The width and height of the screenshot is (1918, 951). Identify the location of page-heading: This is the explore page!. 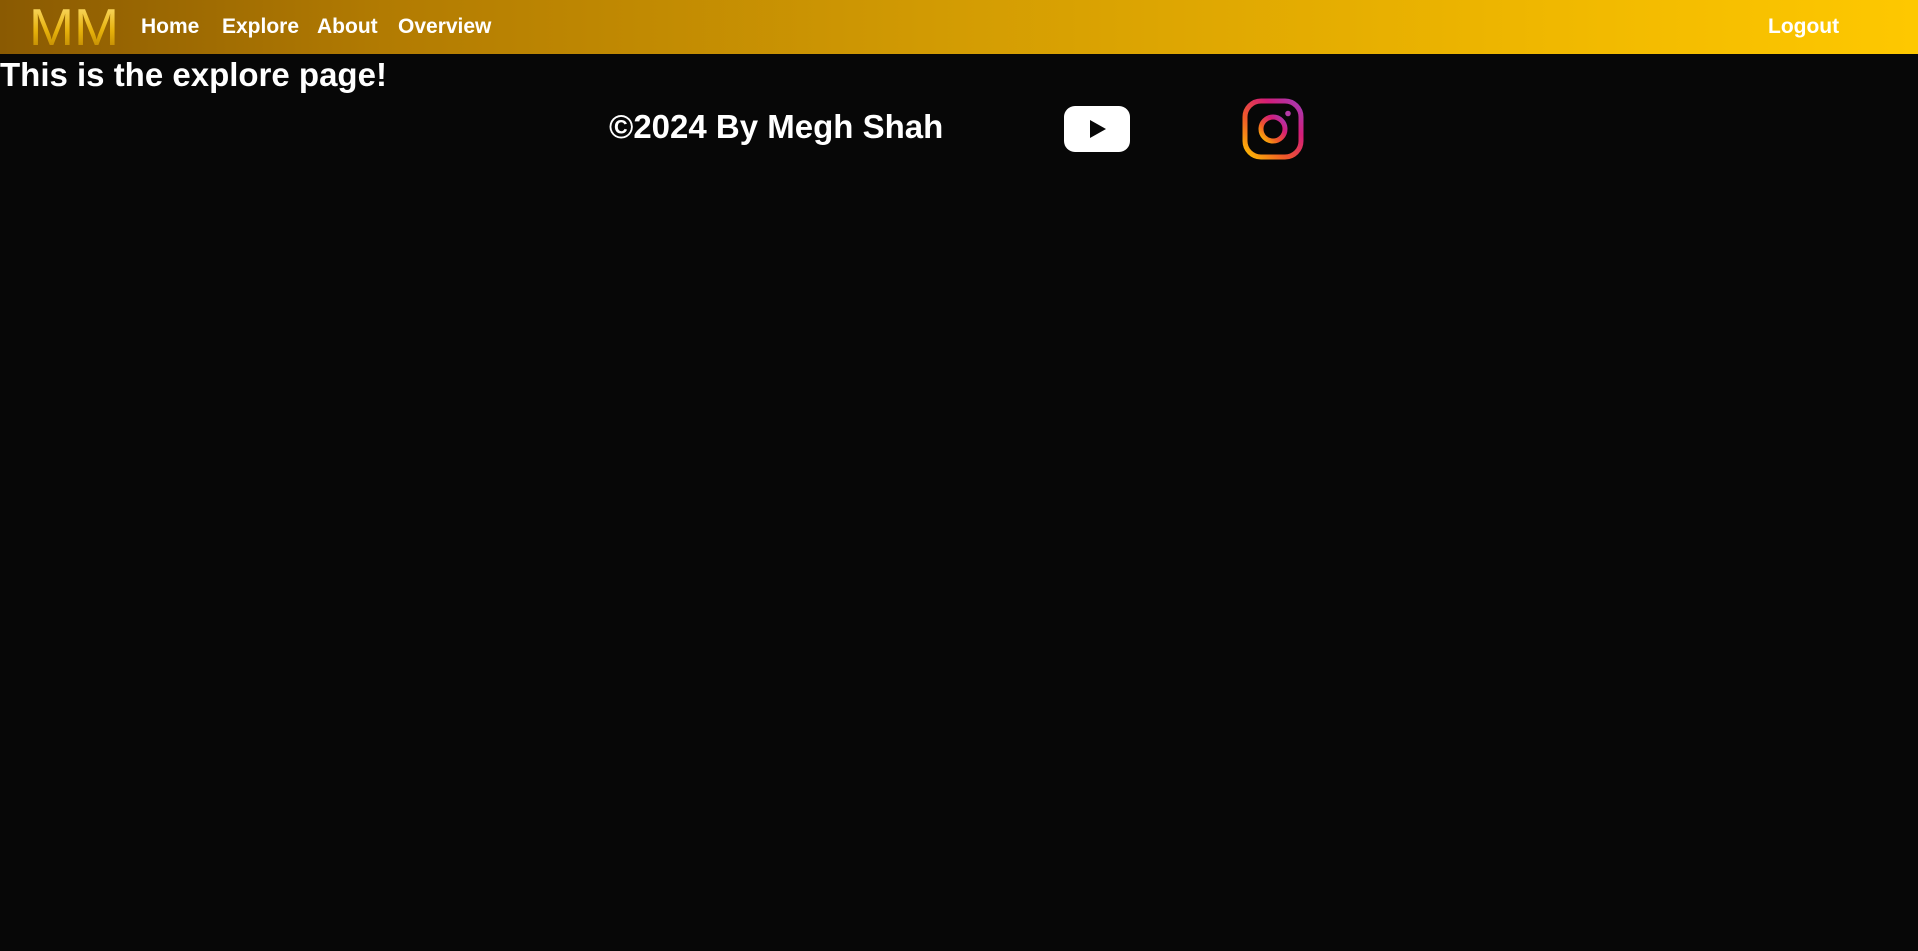
(193, 74).